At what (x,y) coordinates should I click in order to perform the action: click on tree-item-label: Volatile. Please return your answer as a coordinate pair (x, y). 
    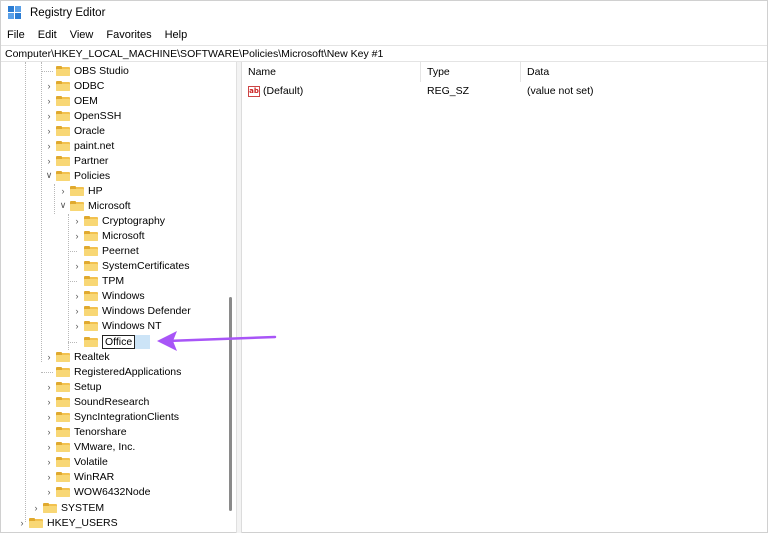
    Looking at the image, I should click on (91, 461).